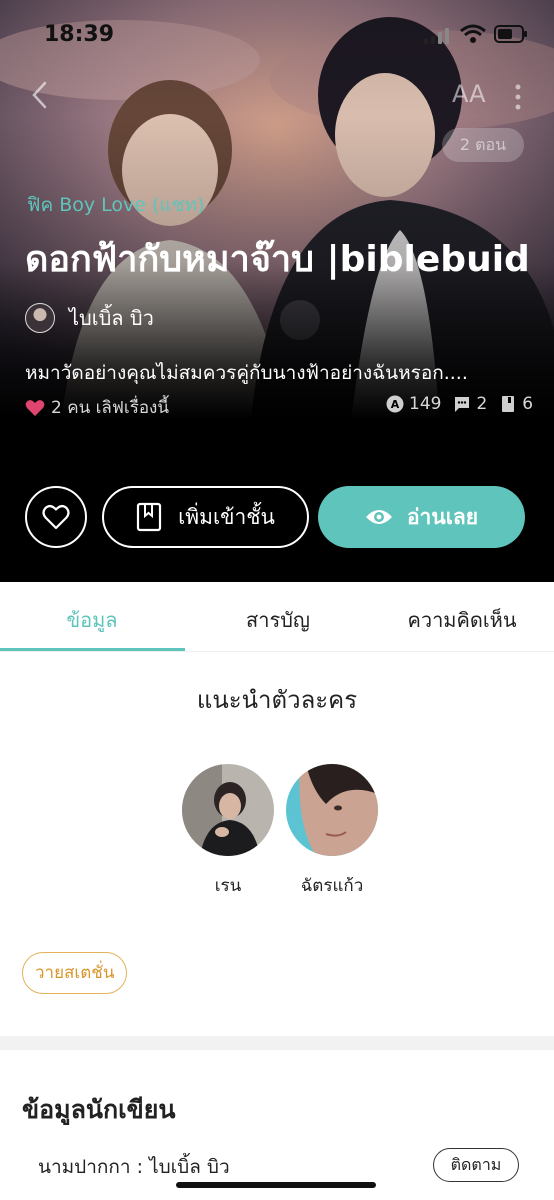 This screenshot has height=1200, width=554. Describe the element at coordinates (92, 620) in the screenshot. I see `tab-info: ข้อมูล` at that location.